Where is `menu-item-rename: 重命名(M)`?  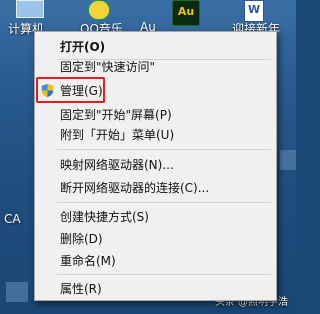 menu-item-rename: 重命名(M) is located at coordinates (88, 261).